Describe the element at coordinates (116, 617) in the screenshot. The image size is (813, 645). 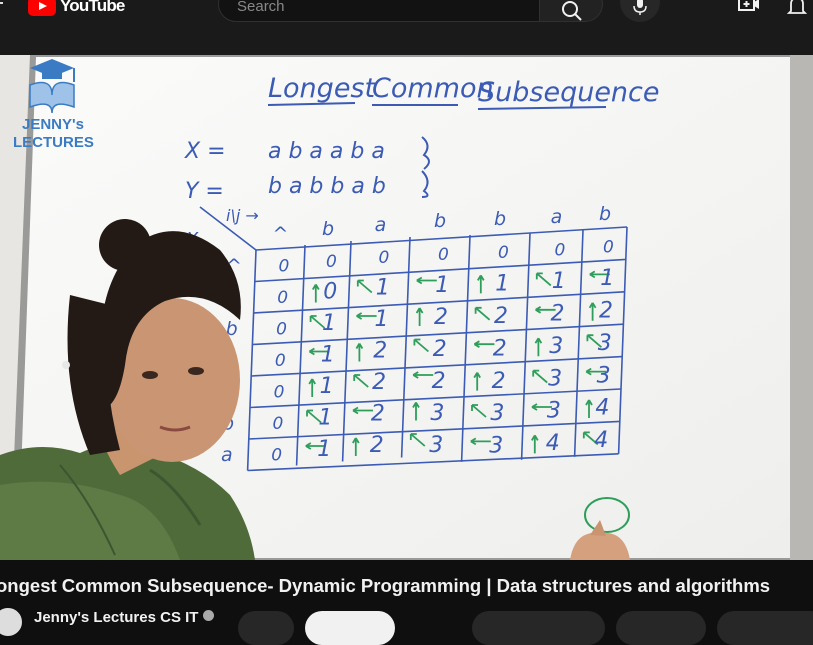
I see `channel-name-text: Jenny's Lectures CS IT` at that location.